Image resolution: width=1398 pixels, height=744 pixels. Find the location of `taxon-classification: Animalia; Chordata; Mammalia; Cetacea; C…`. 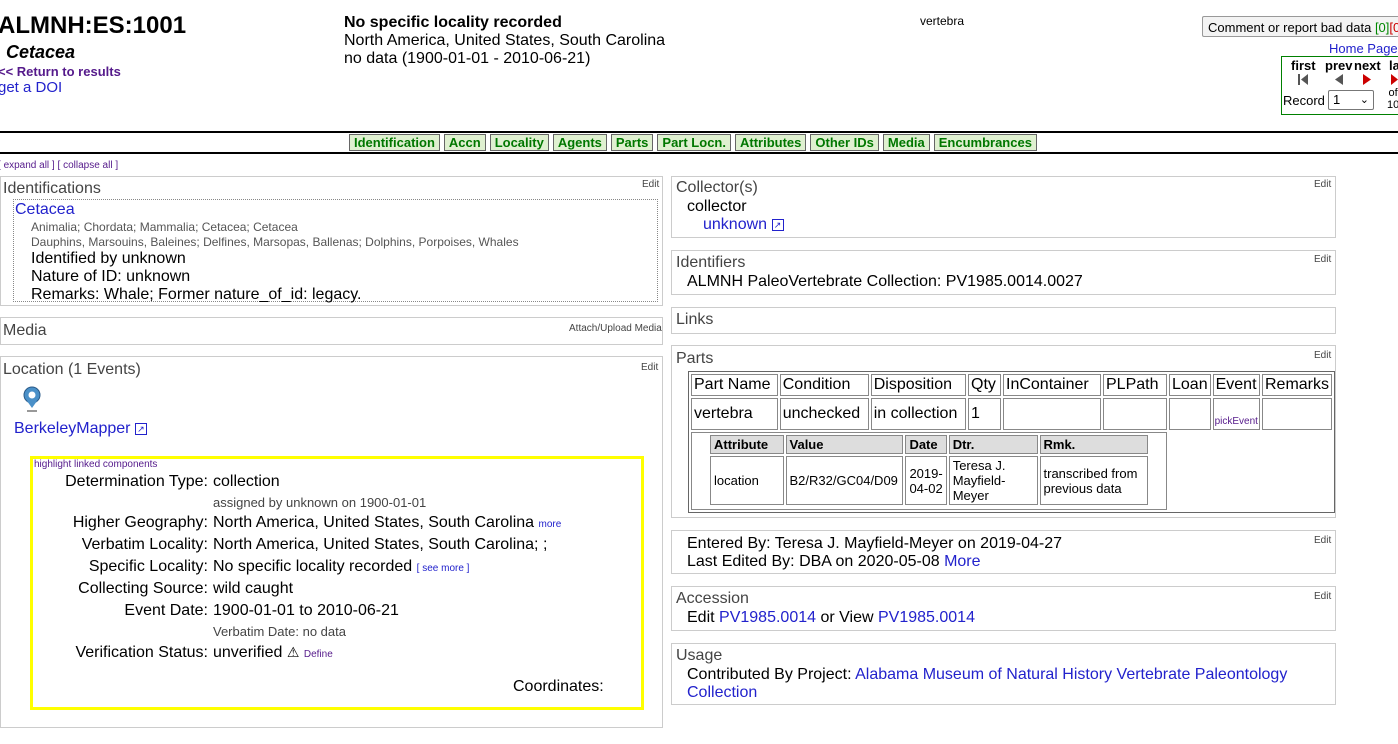

taxon-classification: Animalia; Chordata; Mammalia; Cetacea; C… is located at coordinates (164, 227).